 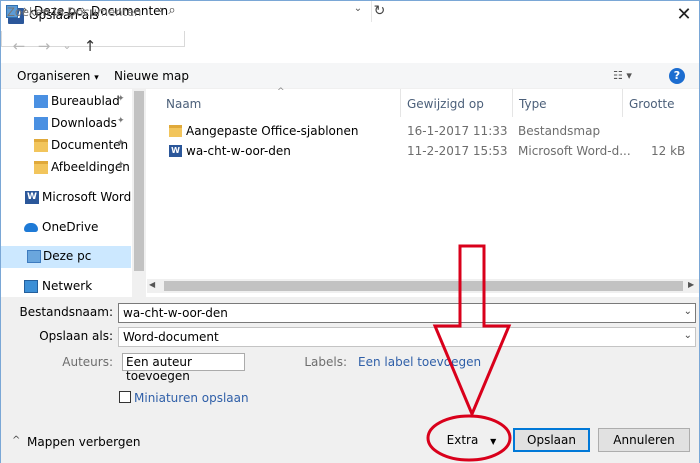 I want to click on sidebar-item-onedrive: OneDrive, so click(x=66, y=228).